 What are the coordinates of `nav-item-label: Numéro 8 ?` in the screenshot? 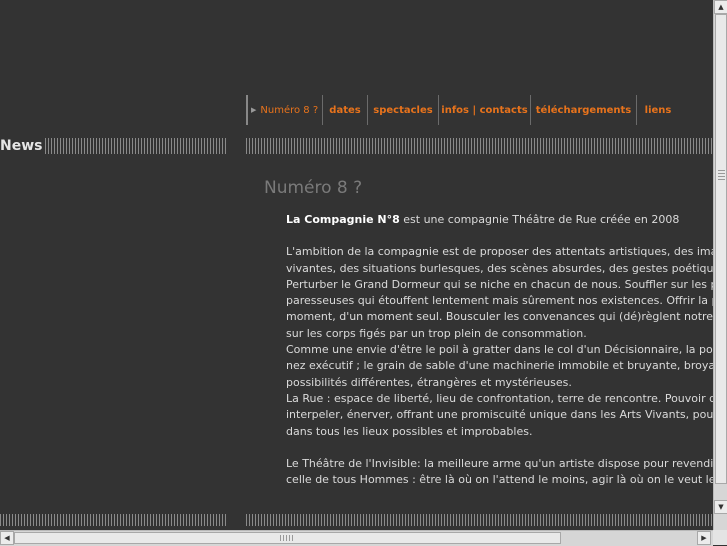 It's located at (289, 110).